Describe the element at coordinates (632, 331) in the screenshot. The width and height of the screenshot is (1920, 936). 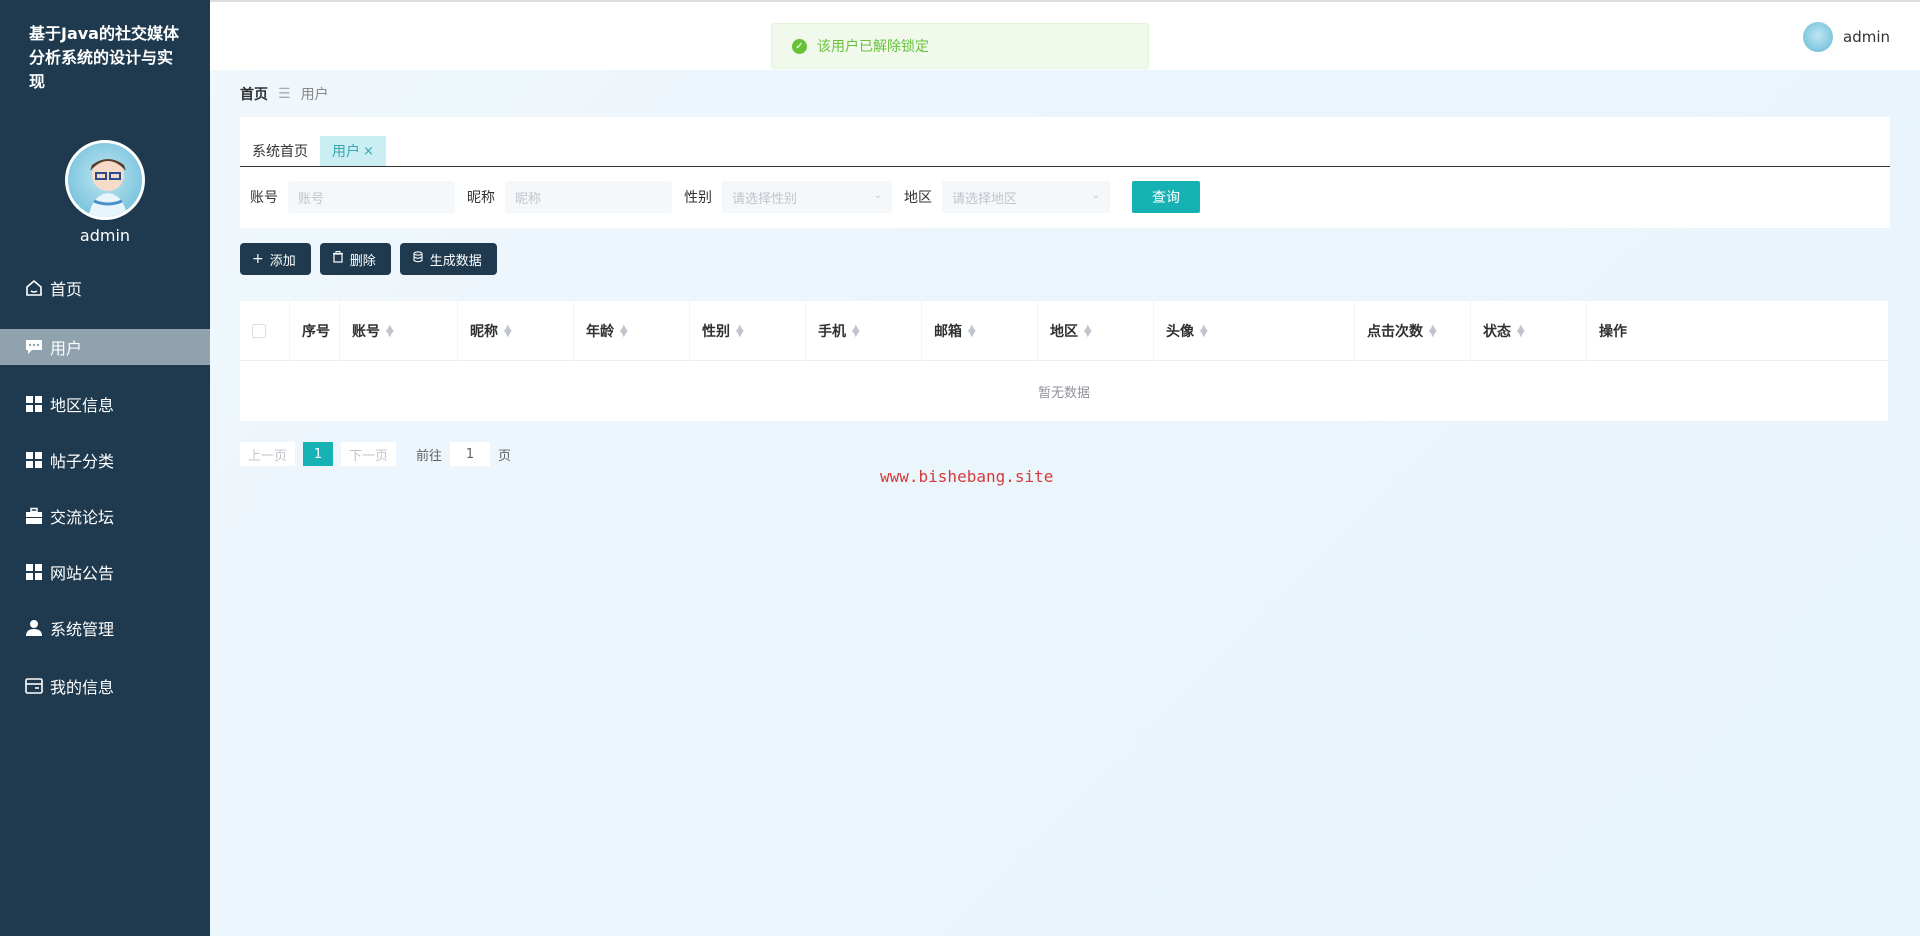
I see `column-header: 年龄 ▲ ▼` at that location.